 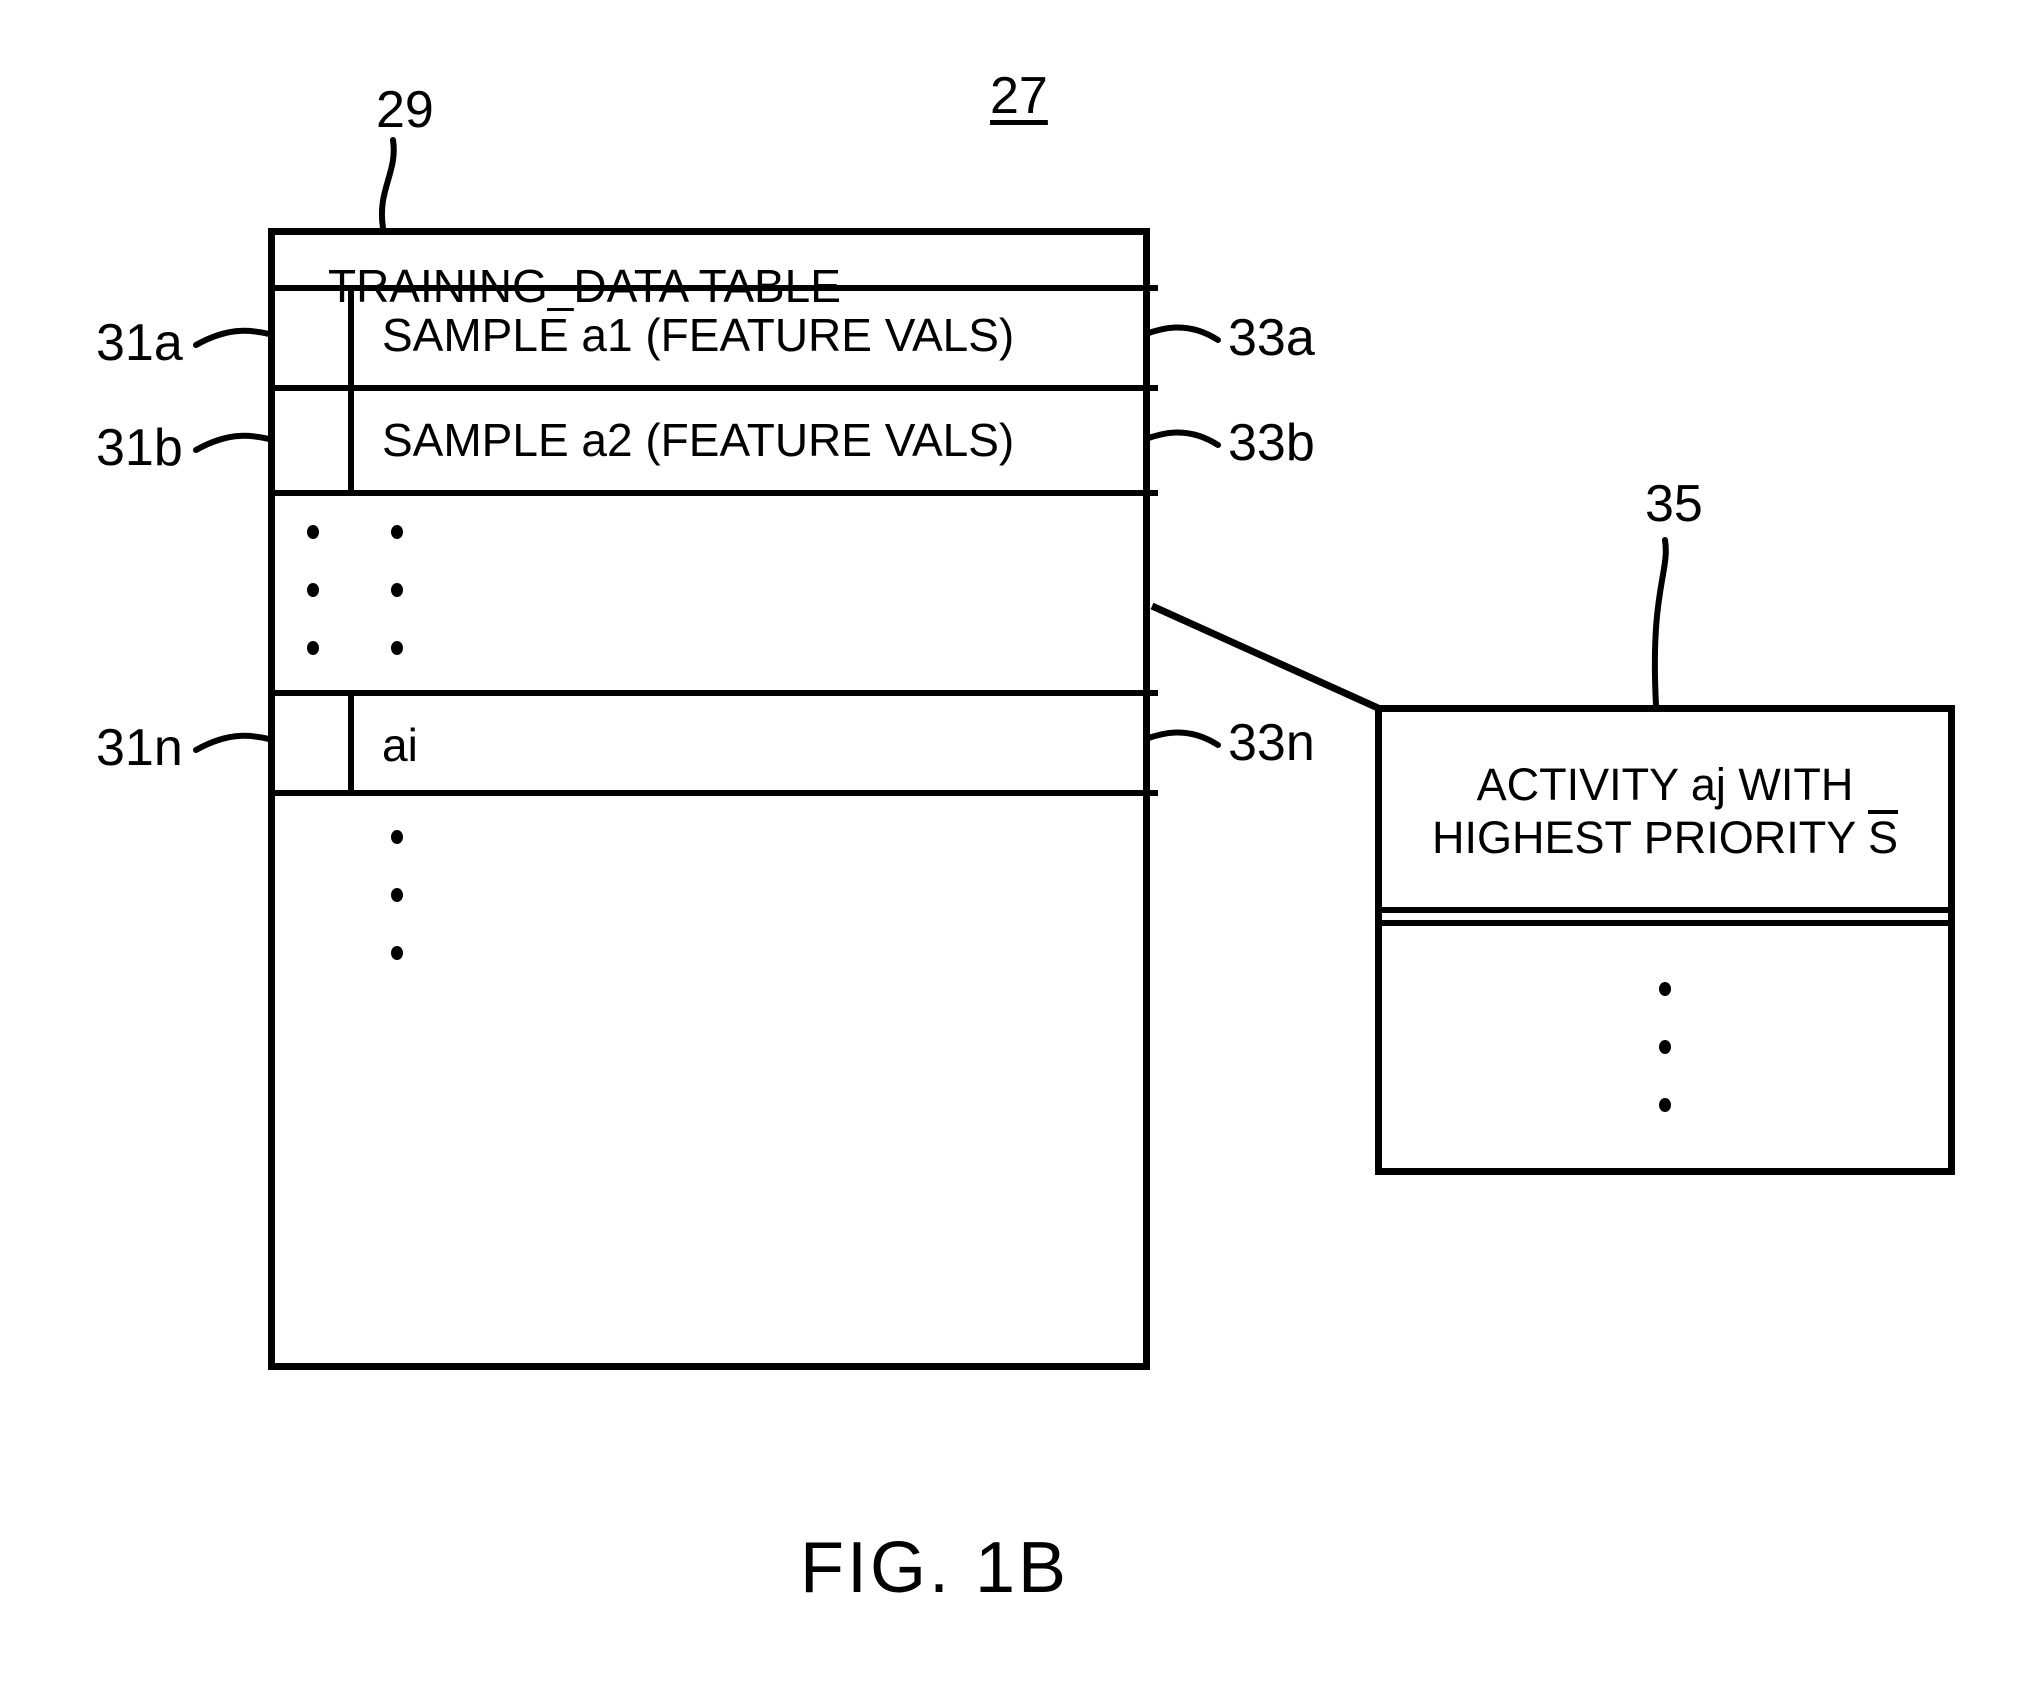 What do you see at coordinates (1674, 504) in the screenshot?
I see `ref-numeral-35: 35` at bounding box center [1674, 504].